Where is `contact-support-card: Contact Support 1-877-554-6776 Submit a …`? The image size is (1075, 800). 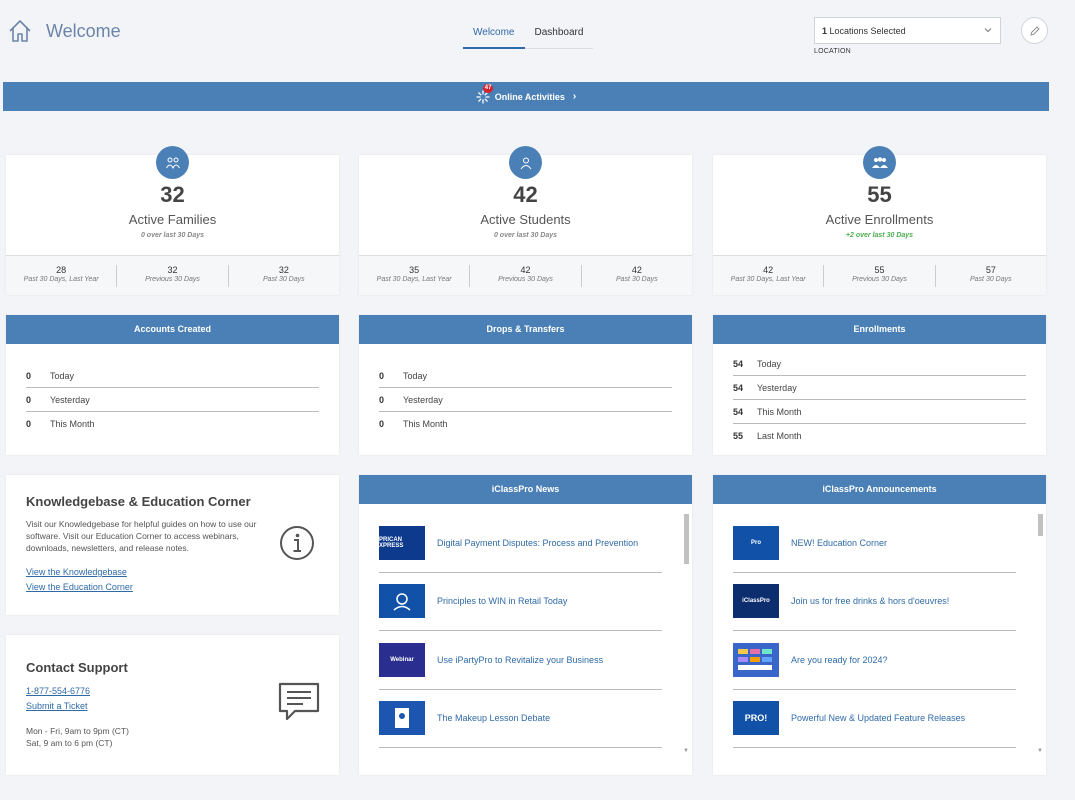
contact-support-card: Contact Support 1-877-554-6776 Submit a … is located at coordinates (172, 705).